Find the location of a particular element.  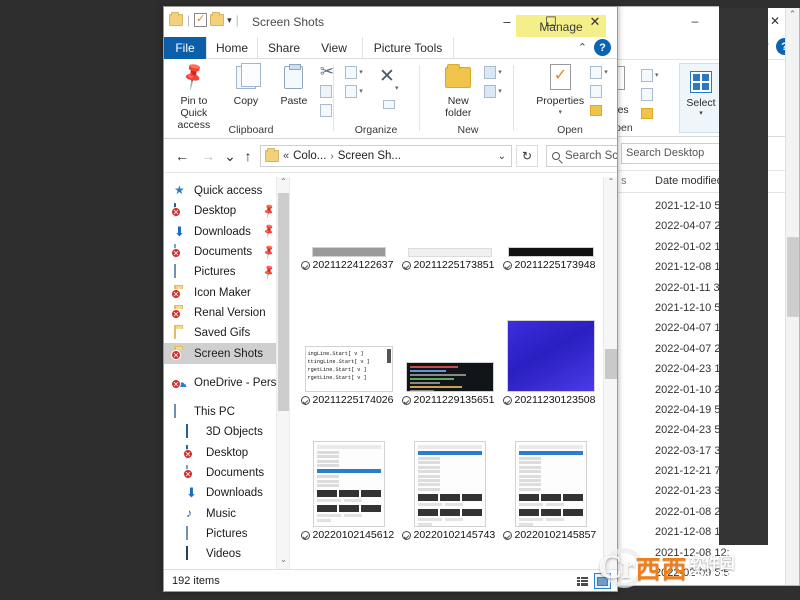

breadcrumb-overflow-icon: « is located at coordinates (286, 156).